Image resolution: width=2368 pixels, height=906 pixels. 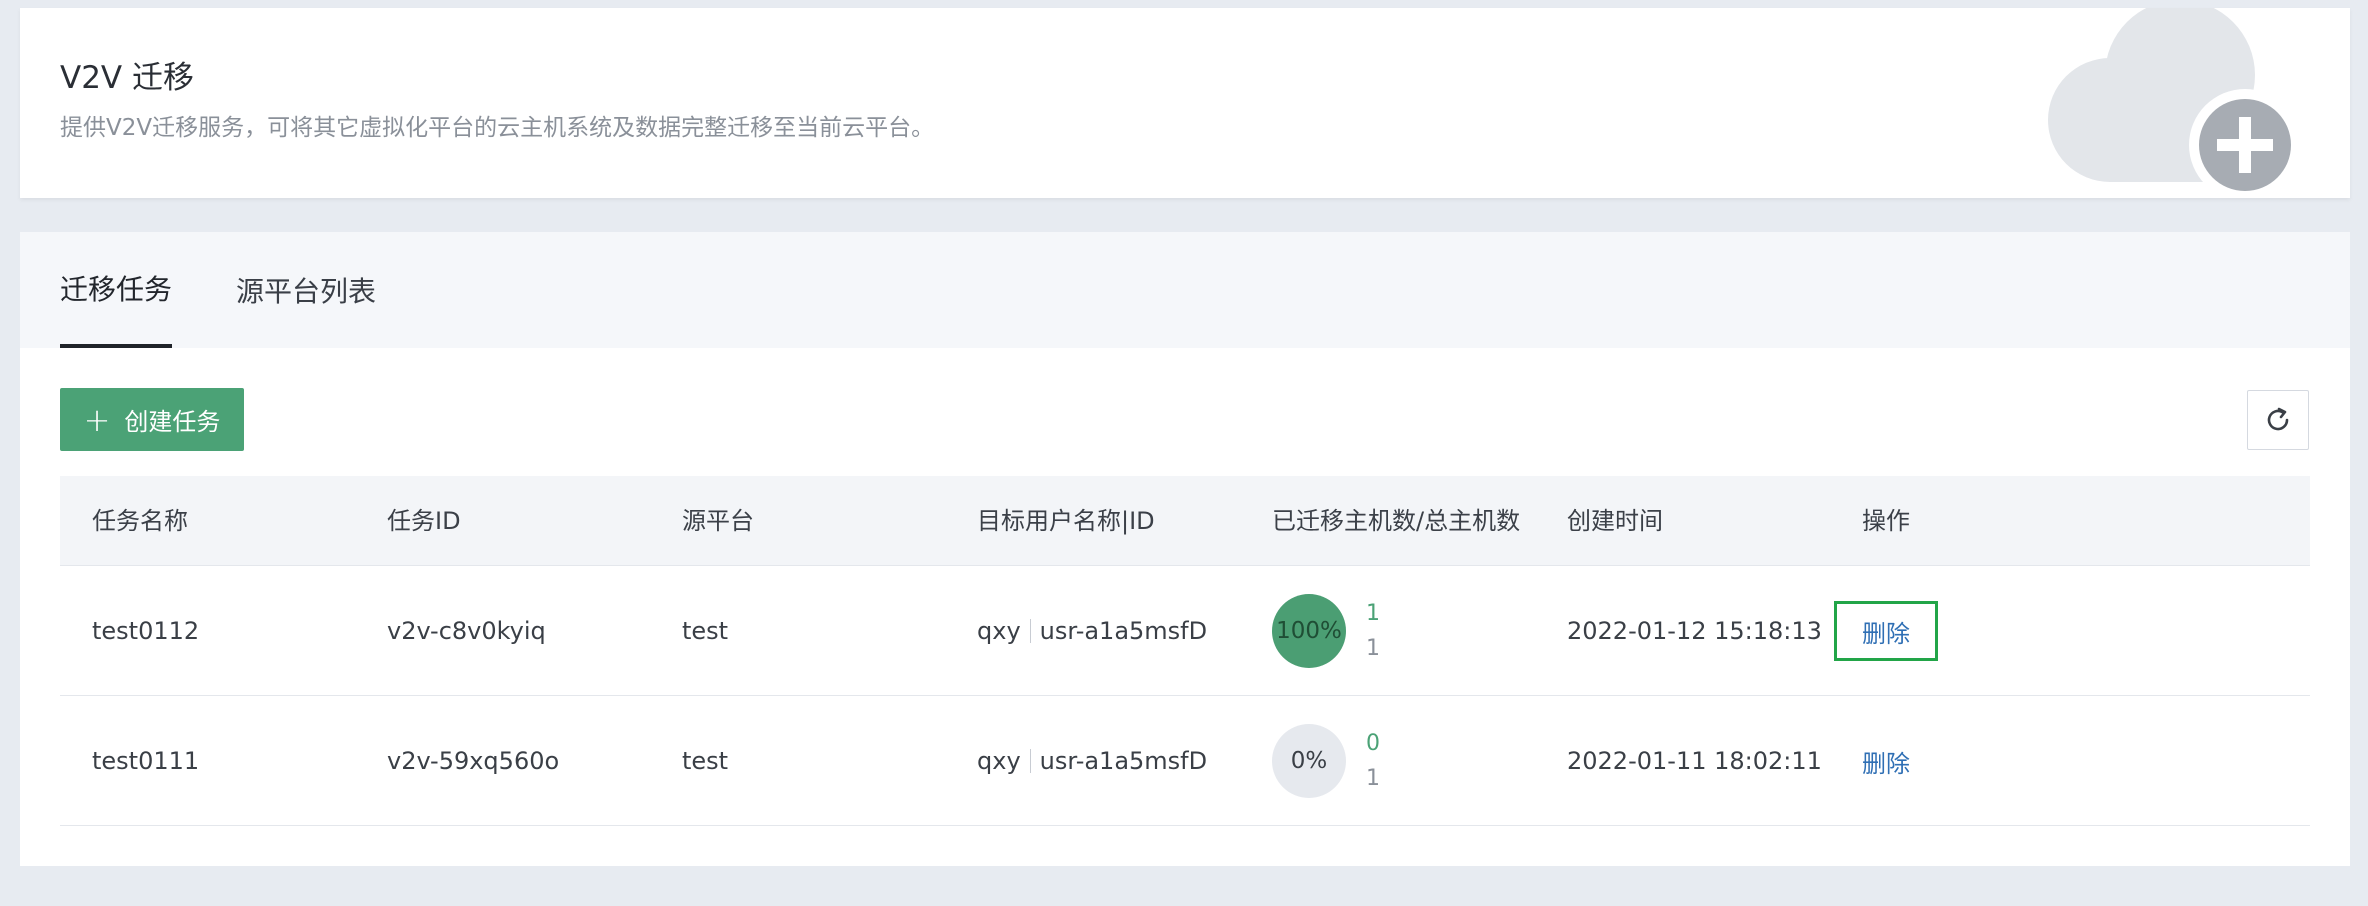 I want to click on tabs-bar: 迁移任务 源平台列表, so click(x=1185, y=290).